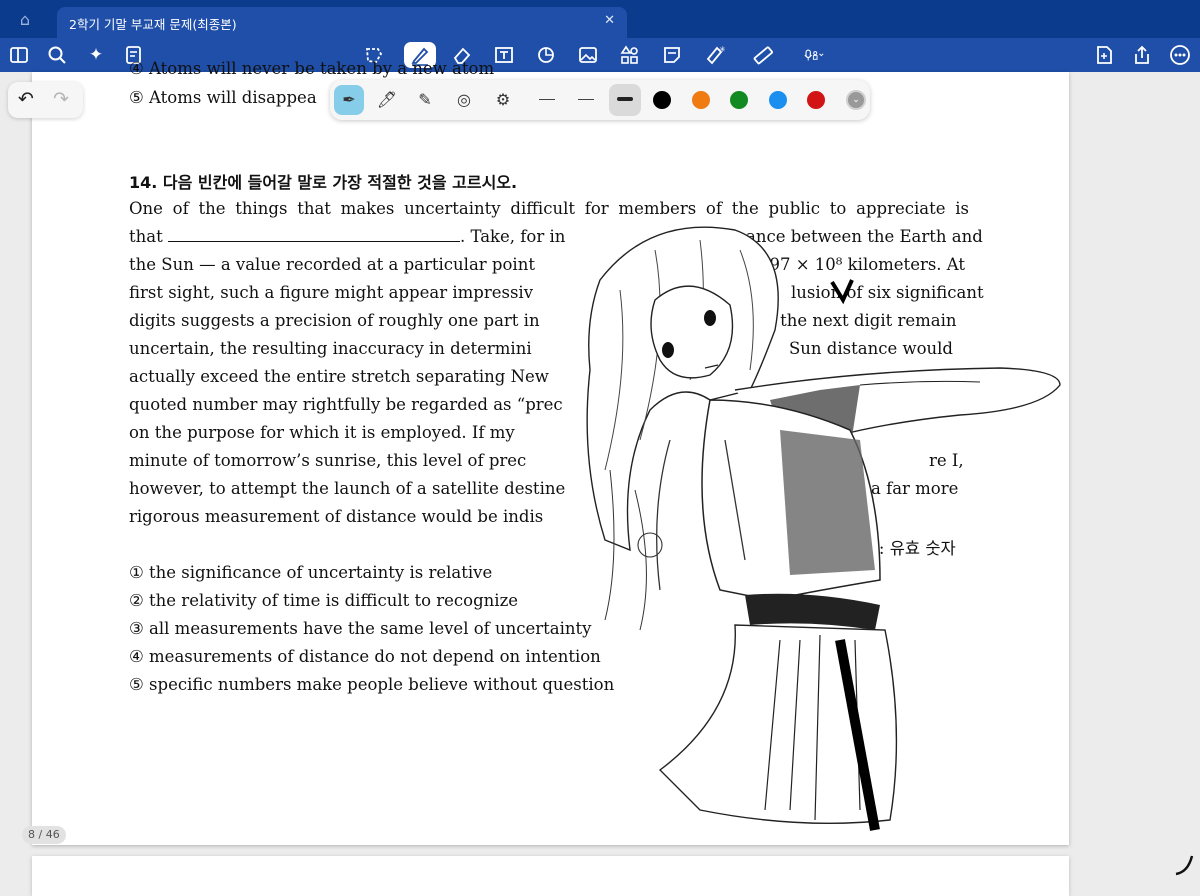 The height and width of the screenshot is (896, 1200). What do you see at coordinates (625, 99) in the screenshot?
I see `stroke-thick-option` at bounding box center [625, 99].